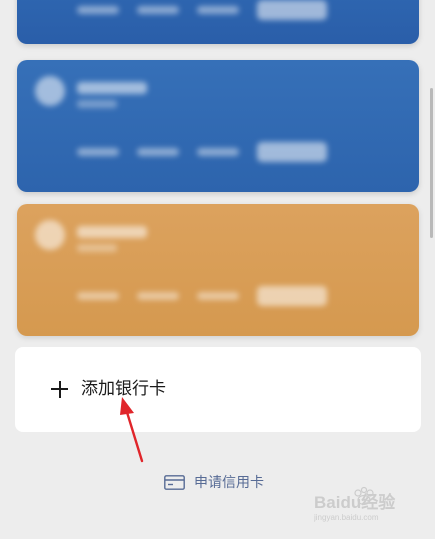 Image resolution: width=435 pixels, height=539 pixels. What do you see at coordinates (59, 389) in the screenshot?
I see `plus-icon` at bounding box center [59, 389].